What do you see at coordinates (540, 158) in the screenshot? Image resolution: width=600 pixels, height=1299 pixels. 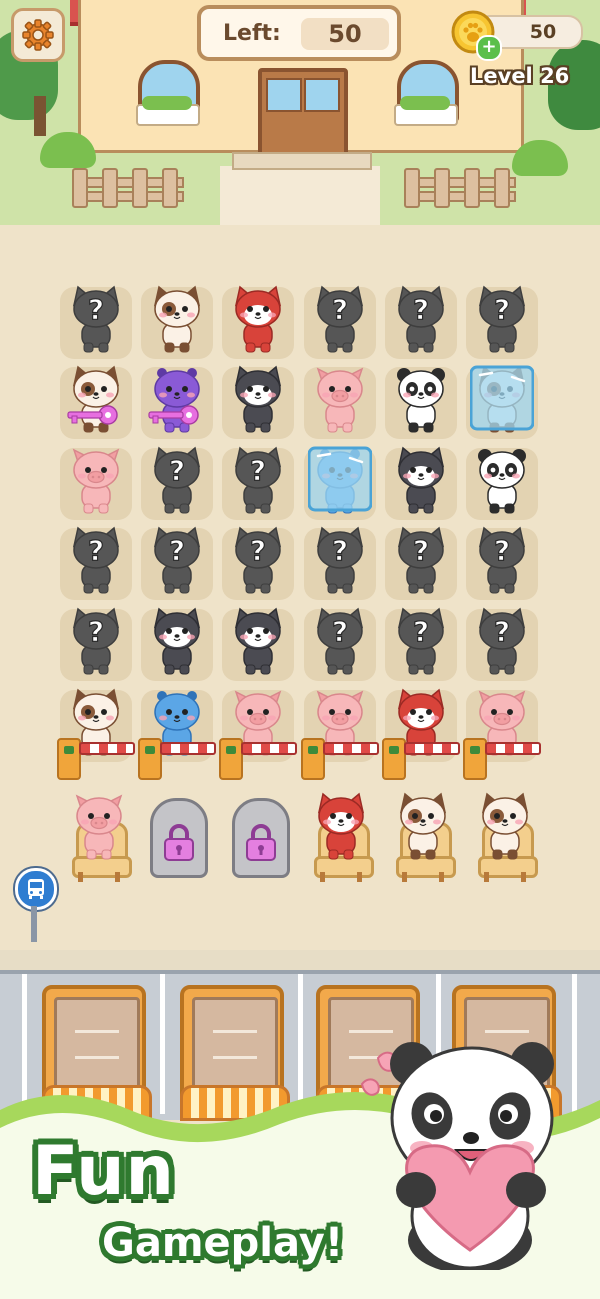 I see `bush` at bounding box center [540, 158].